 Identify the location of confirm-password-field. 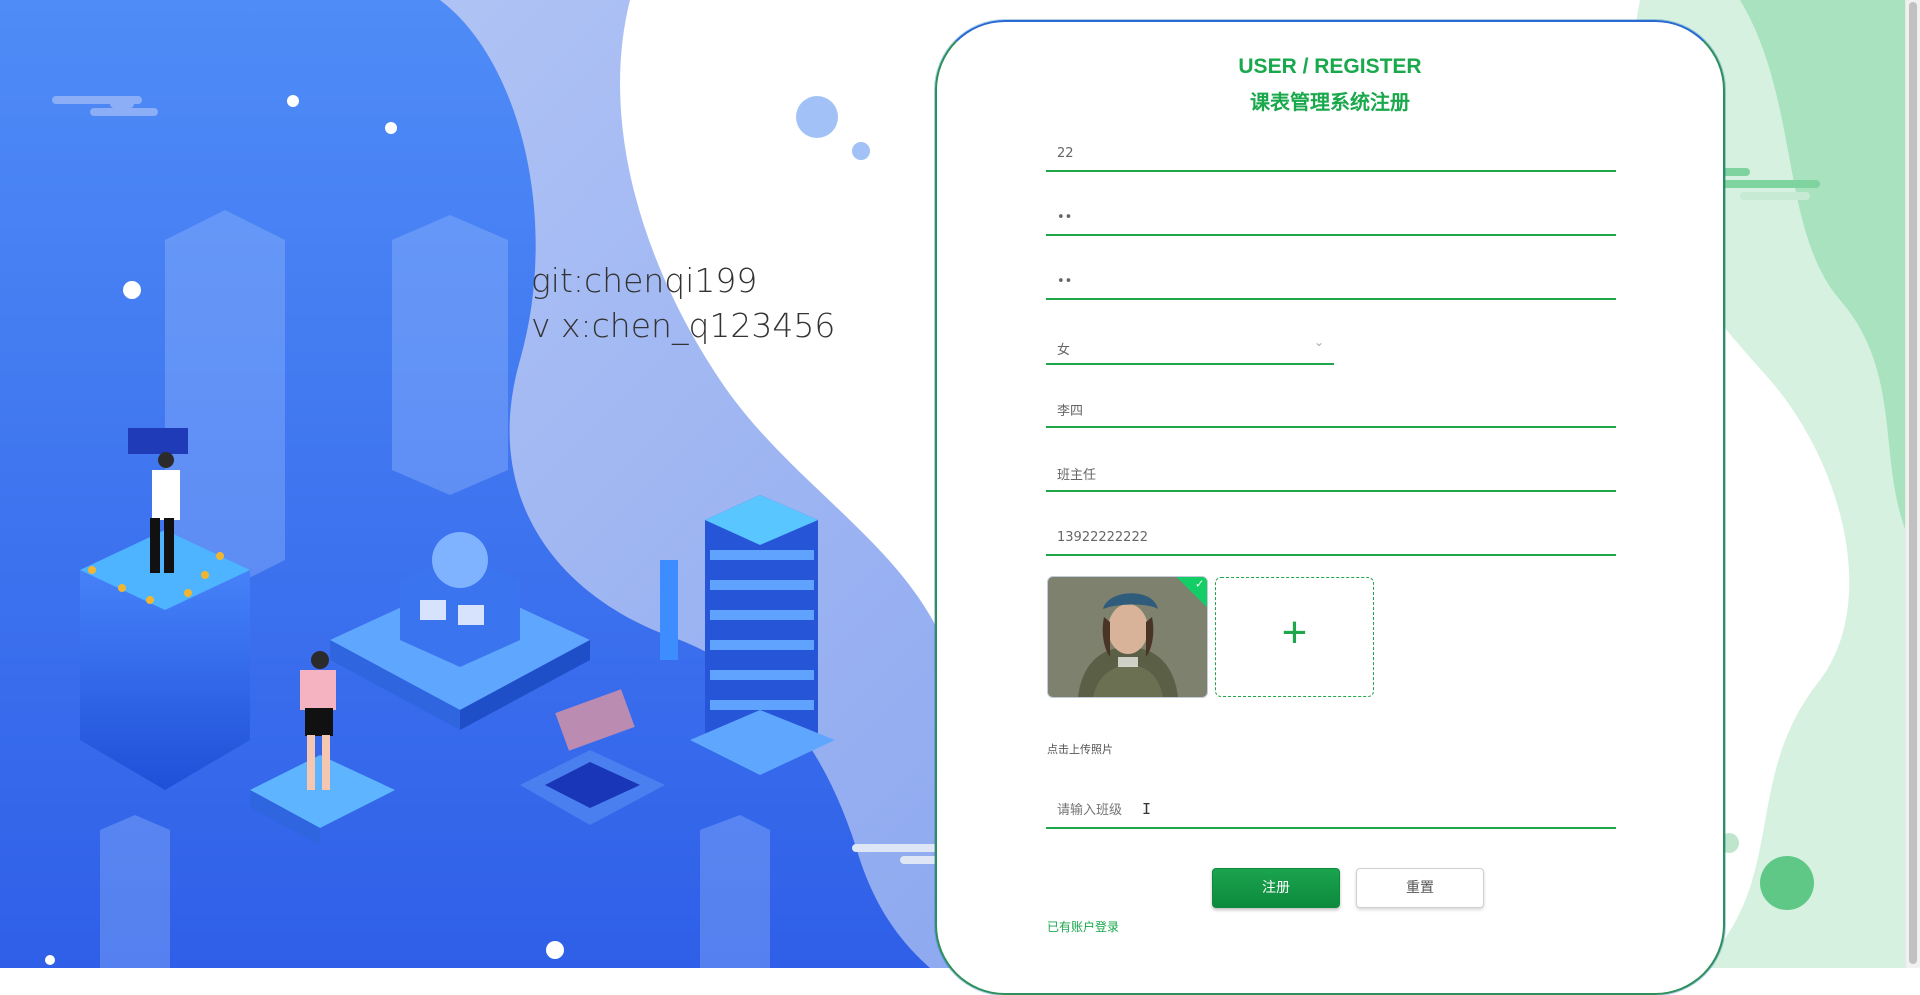
(1331, 282).